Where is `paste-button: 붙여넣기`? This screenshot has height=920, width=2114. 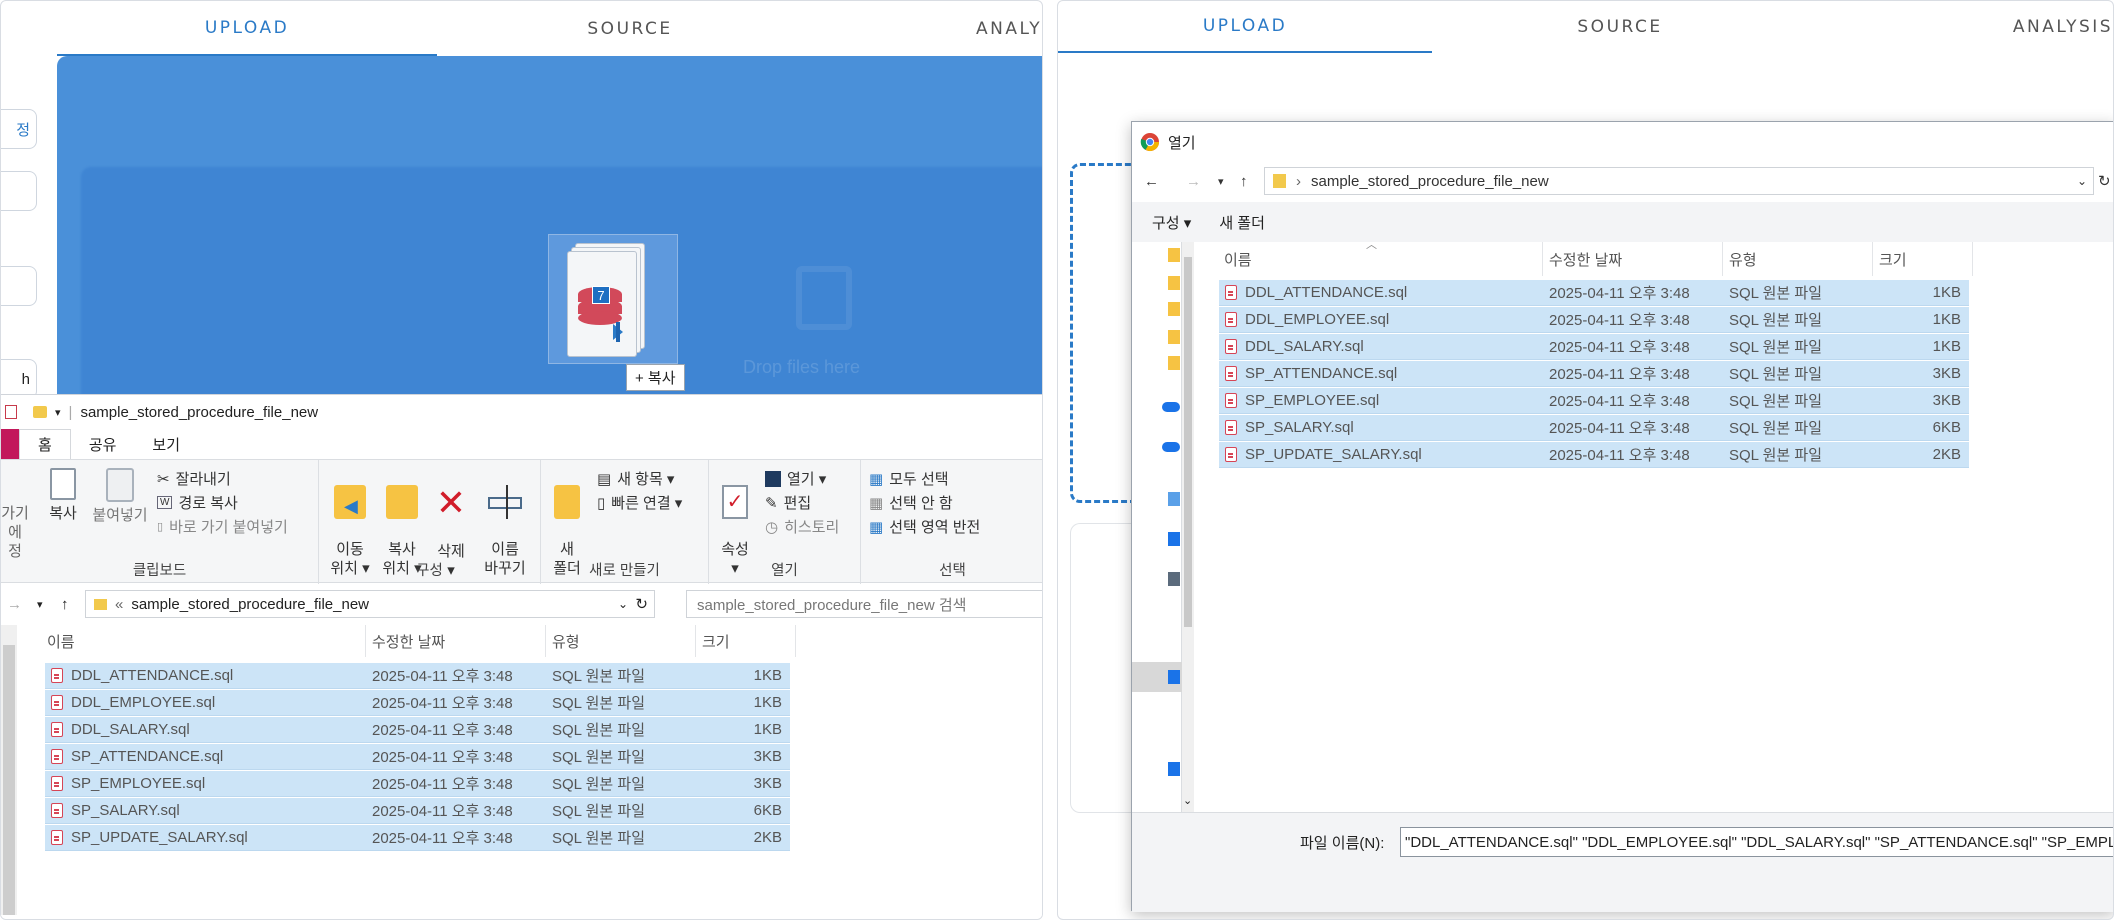
paste-button: 붙여넣기 is located at coordinates (120, 496).